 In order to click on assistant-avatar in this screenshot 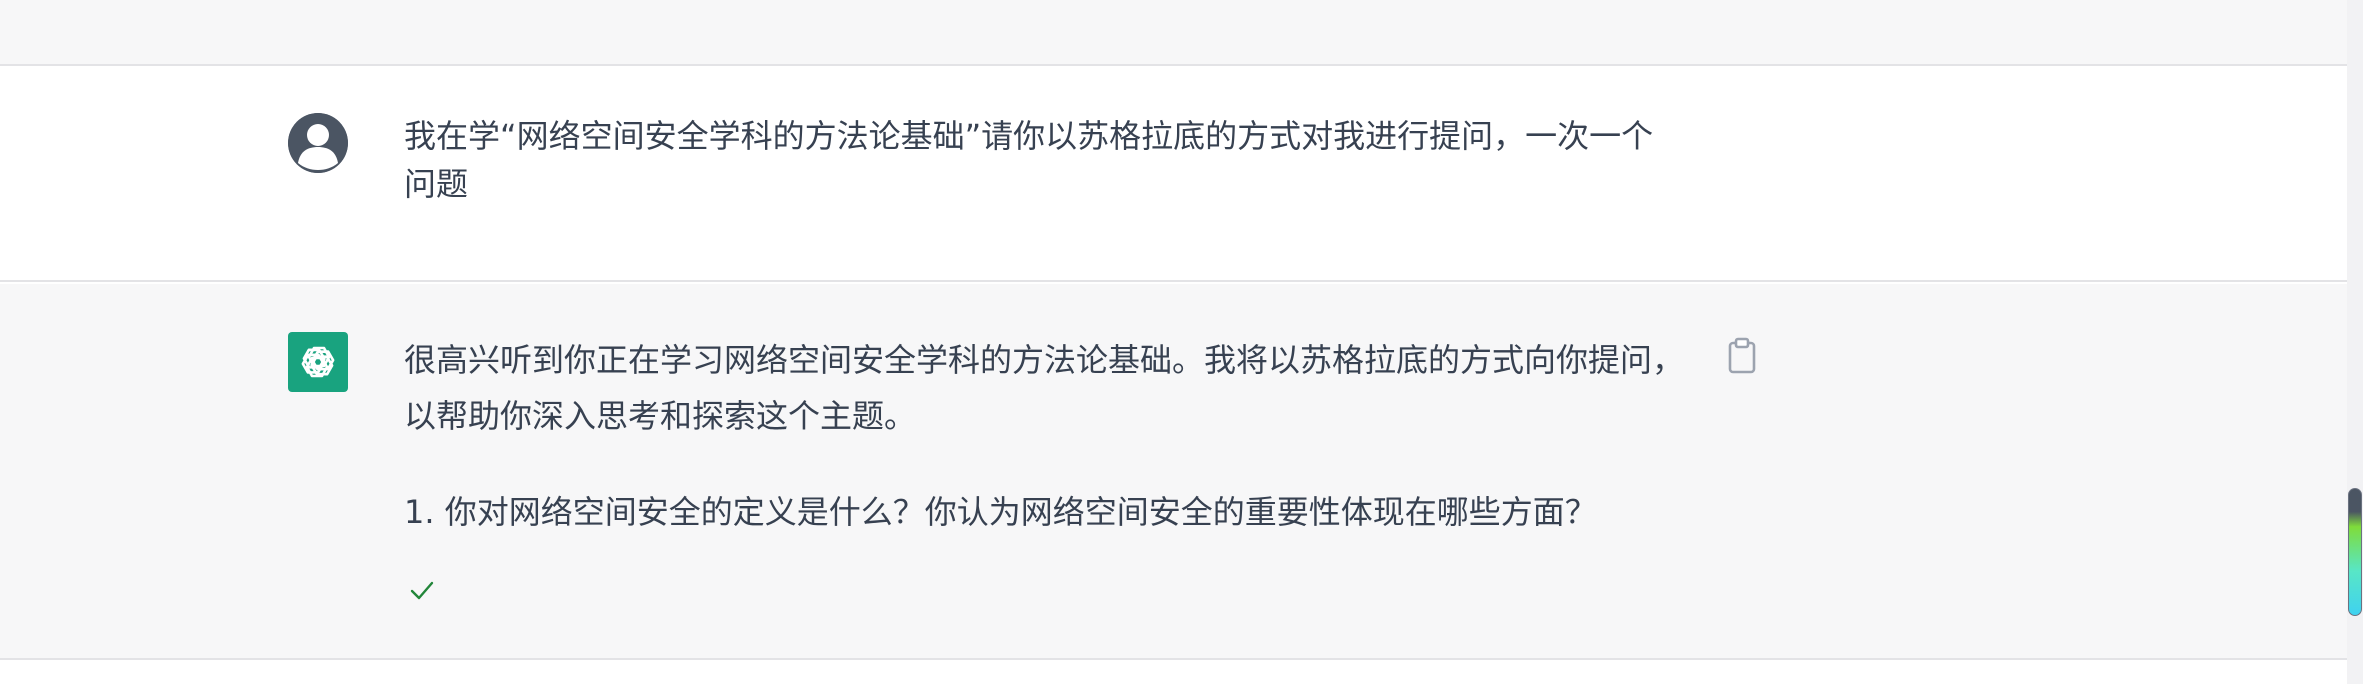, I will do `click(318, 362)`.